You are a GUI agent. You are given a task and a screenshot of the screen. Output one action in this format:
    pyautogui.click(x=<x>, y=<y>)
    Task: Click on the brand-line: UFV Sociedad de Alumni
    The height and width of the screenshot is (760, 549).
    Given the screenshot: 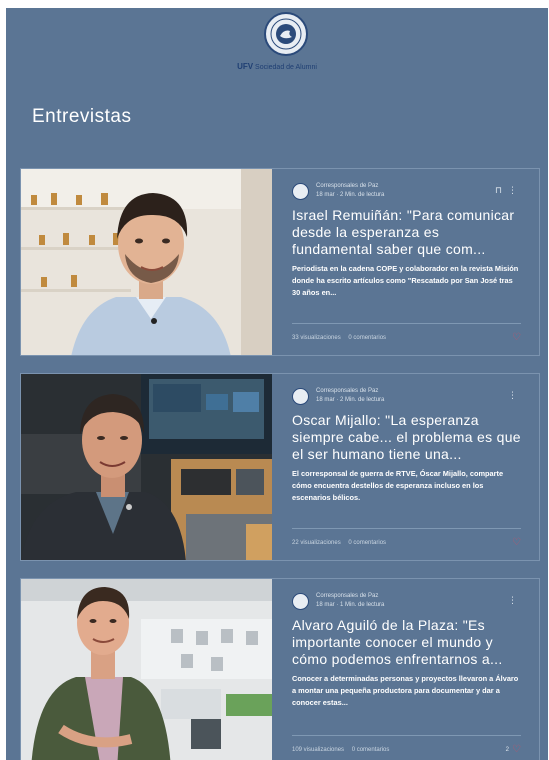 What is the action you would take?
    pyautogui.click(x=277, y=66)
    